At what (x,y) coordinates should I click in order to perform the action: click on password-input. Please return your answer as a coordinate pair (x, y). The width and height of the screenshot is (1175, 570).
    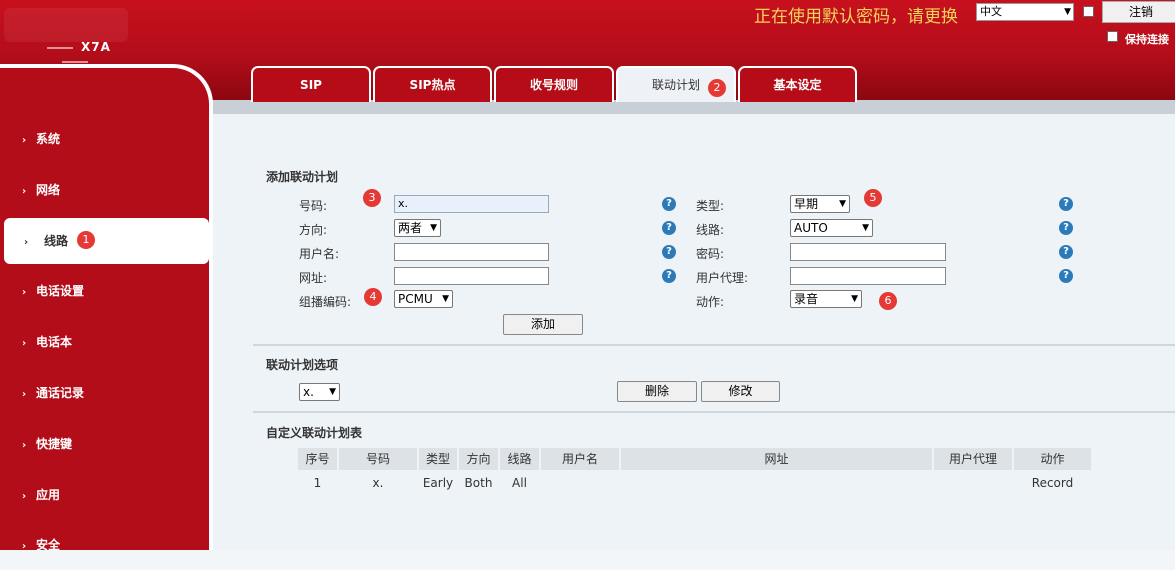
    Looking at the image, I should click on (868, 252).